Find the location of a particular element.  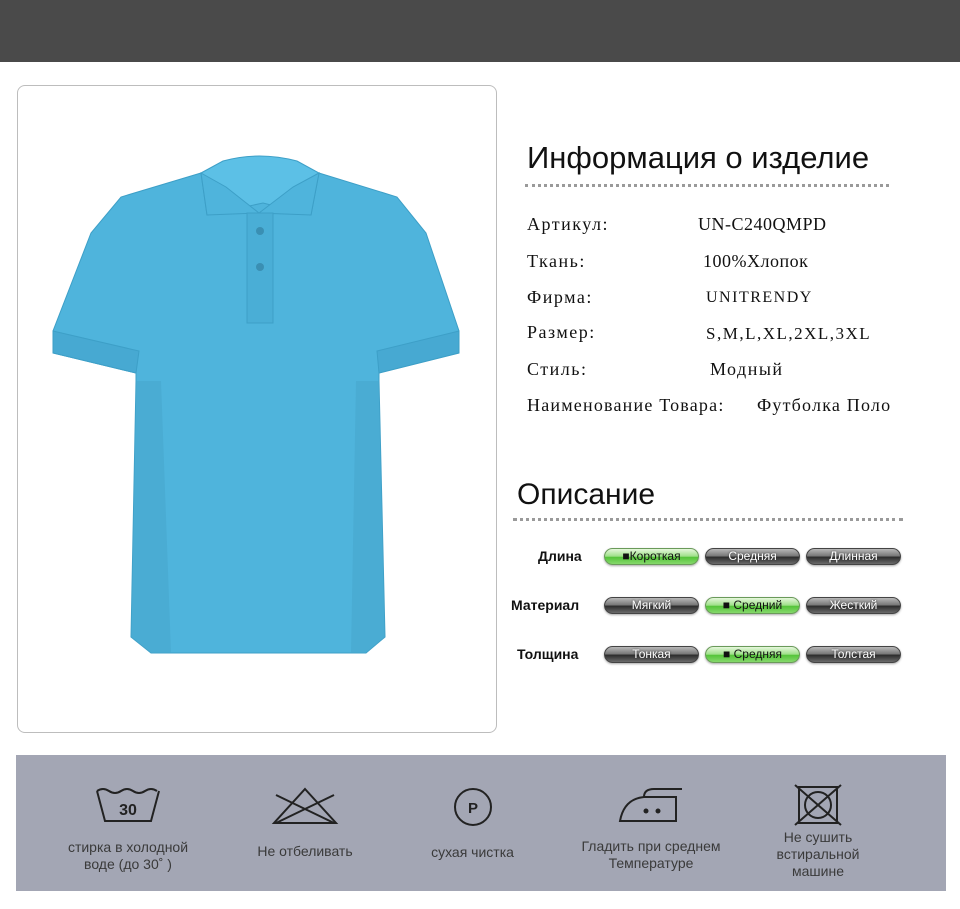

spec-value-style: Модный is located at coordinates (747, 369).